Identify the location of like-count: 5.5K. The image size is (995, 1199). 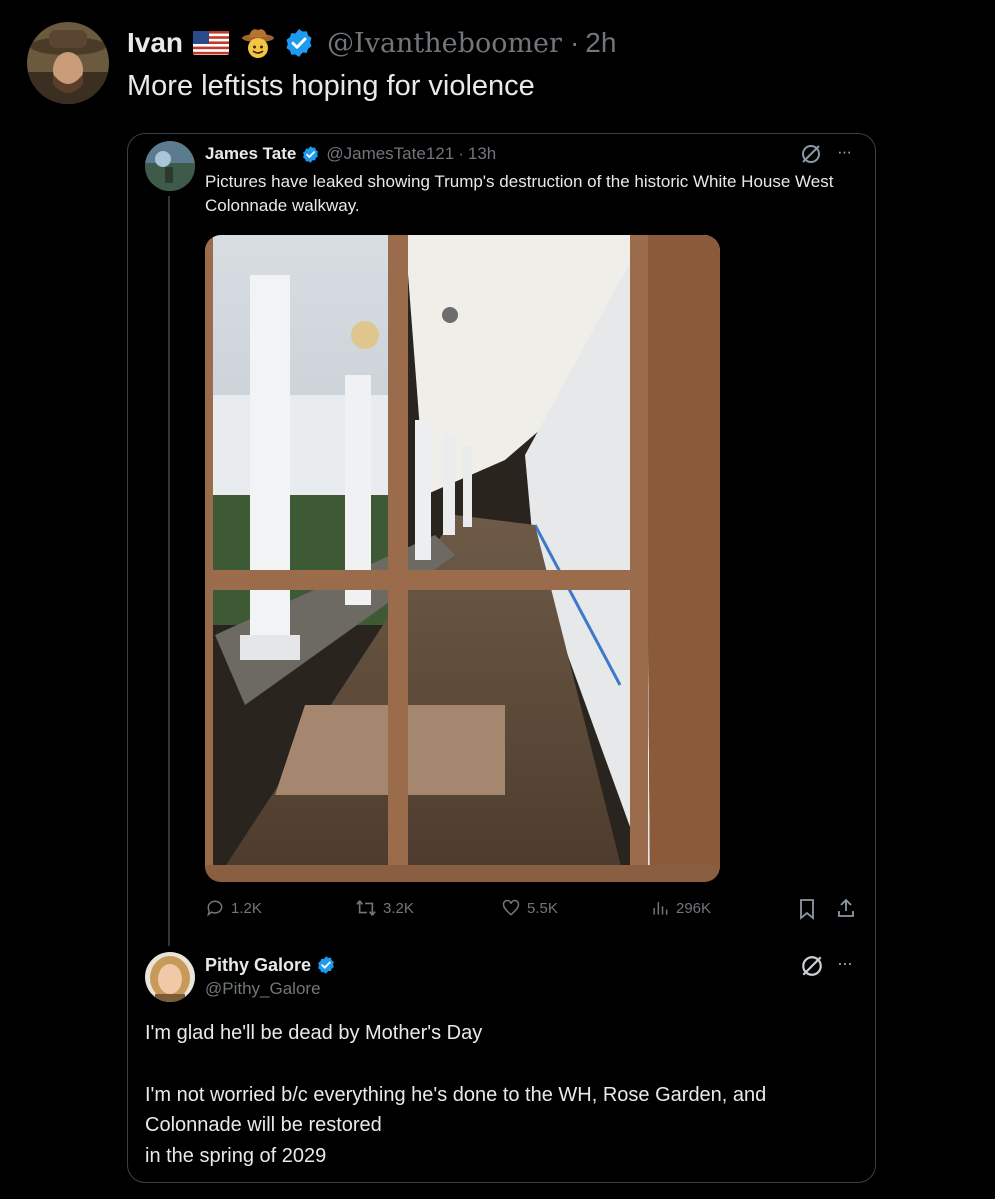
(542, 908).